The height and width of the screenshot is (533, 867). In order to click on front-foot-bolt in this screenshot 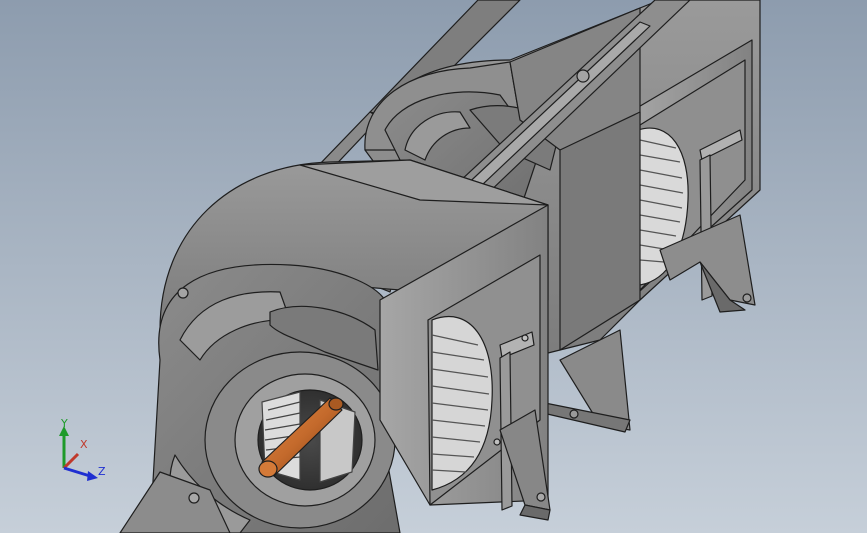, I will do `click(194, 498)`.